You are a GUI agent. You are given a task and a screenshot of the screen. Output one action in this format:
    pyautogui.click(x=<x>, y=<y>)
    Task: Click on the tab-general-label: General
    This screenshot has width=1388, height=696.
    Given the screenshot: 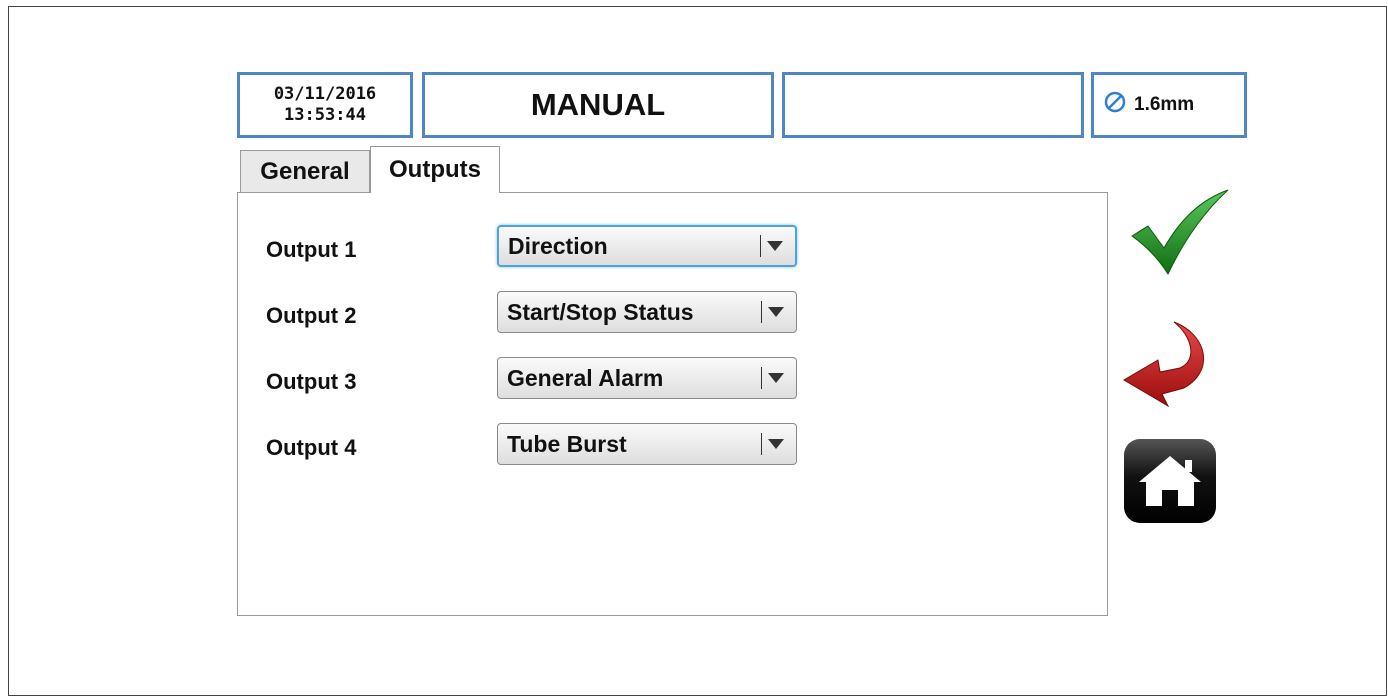 What is the action you would take?
    pyautogui.click(x=305, y=171)
    